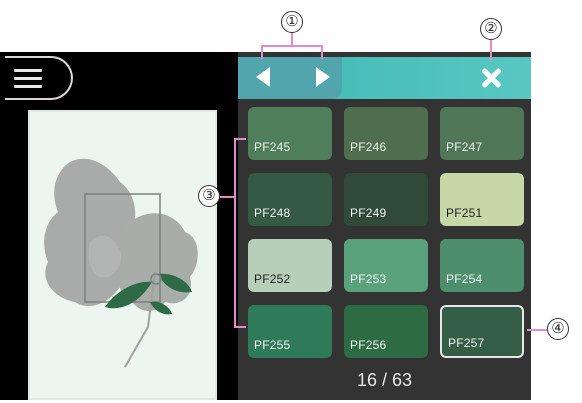 This screenshot has height=403, width=582. I want to click on thread-code-label: PF248, so click(272, 213).